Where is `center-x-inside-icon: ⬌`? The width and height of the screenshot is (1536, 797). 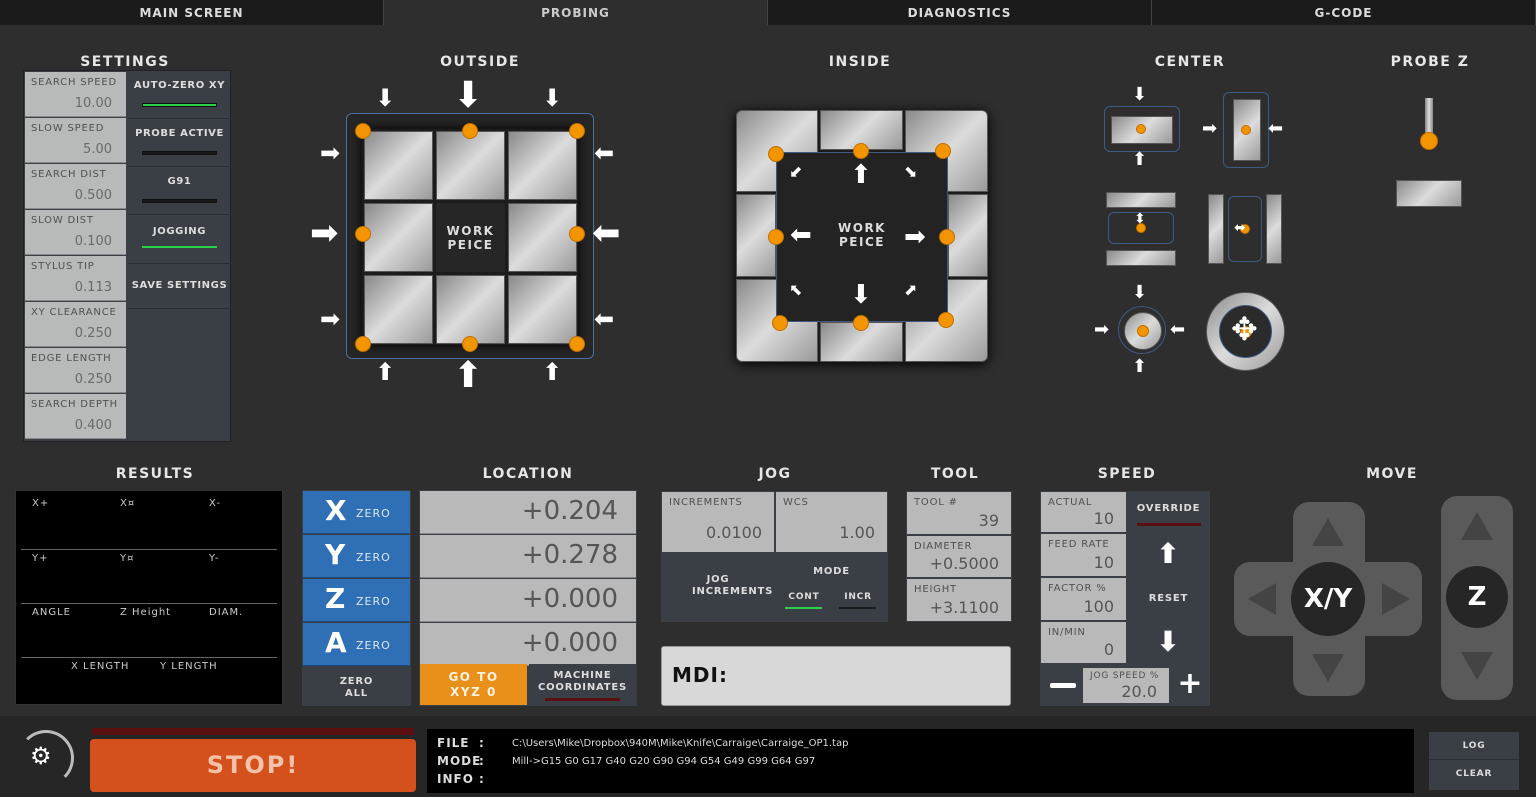
center-x-inside-icon: ⬌ is located at coordinates (1245, 229).